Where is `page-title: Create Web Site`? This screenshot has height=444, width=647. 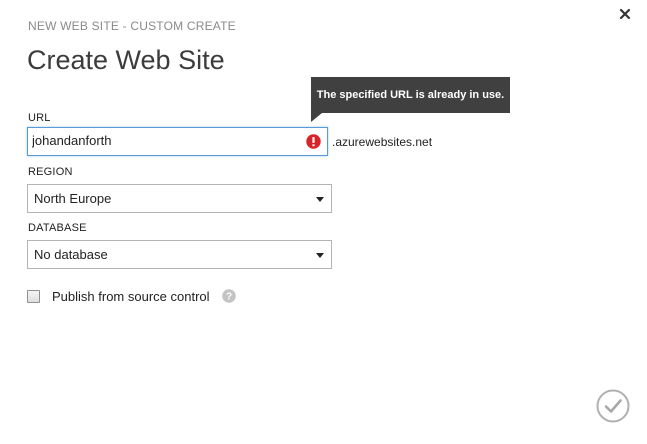
page-title: Create Web Site is located at coordinates (126, 60).